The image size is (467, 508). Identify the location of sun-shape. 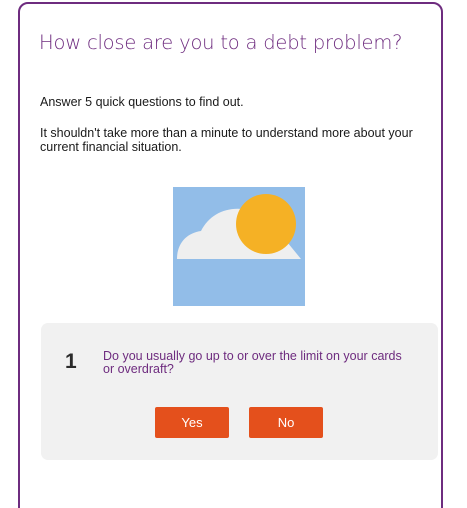
(266, 224).